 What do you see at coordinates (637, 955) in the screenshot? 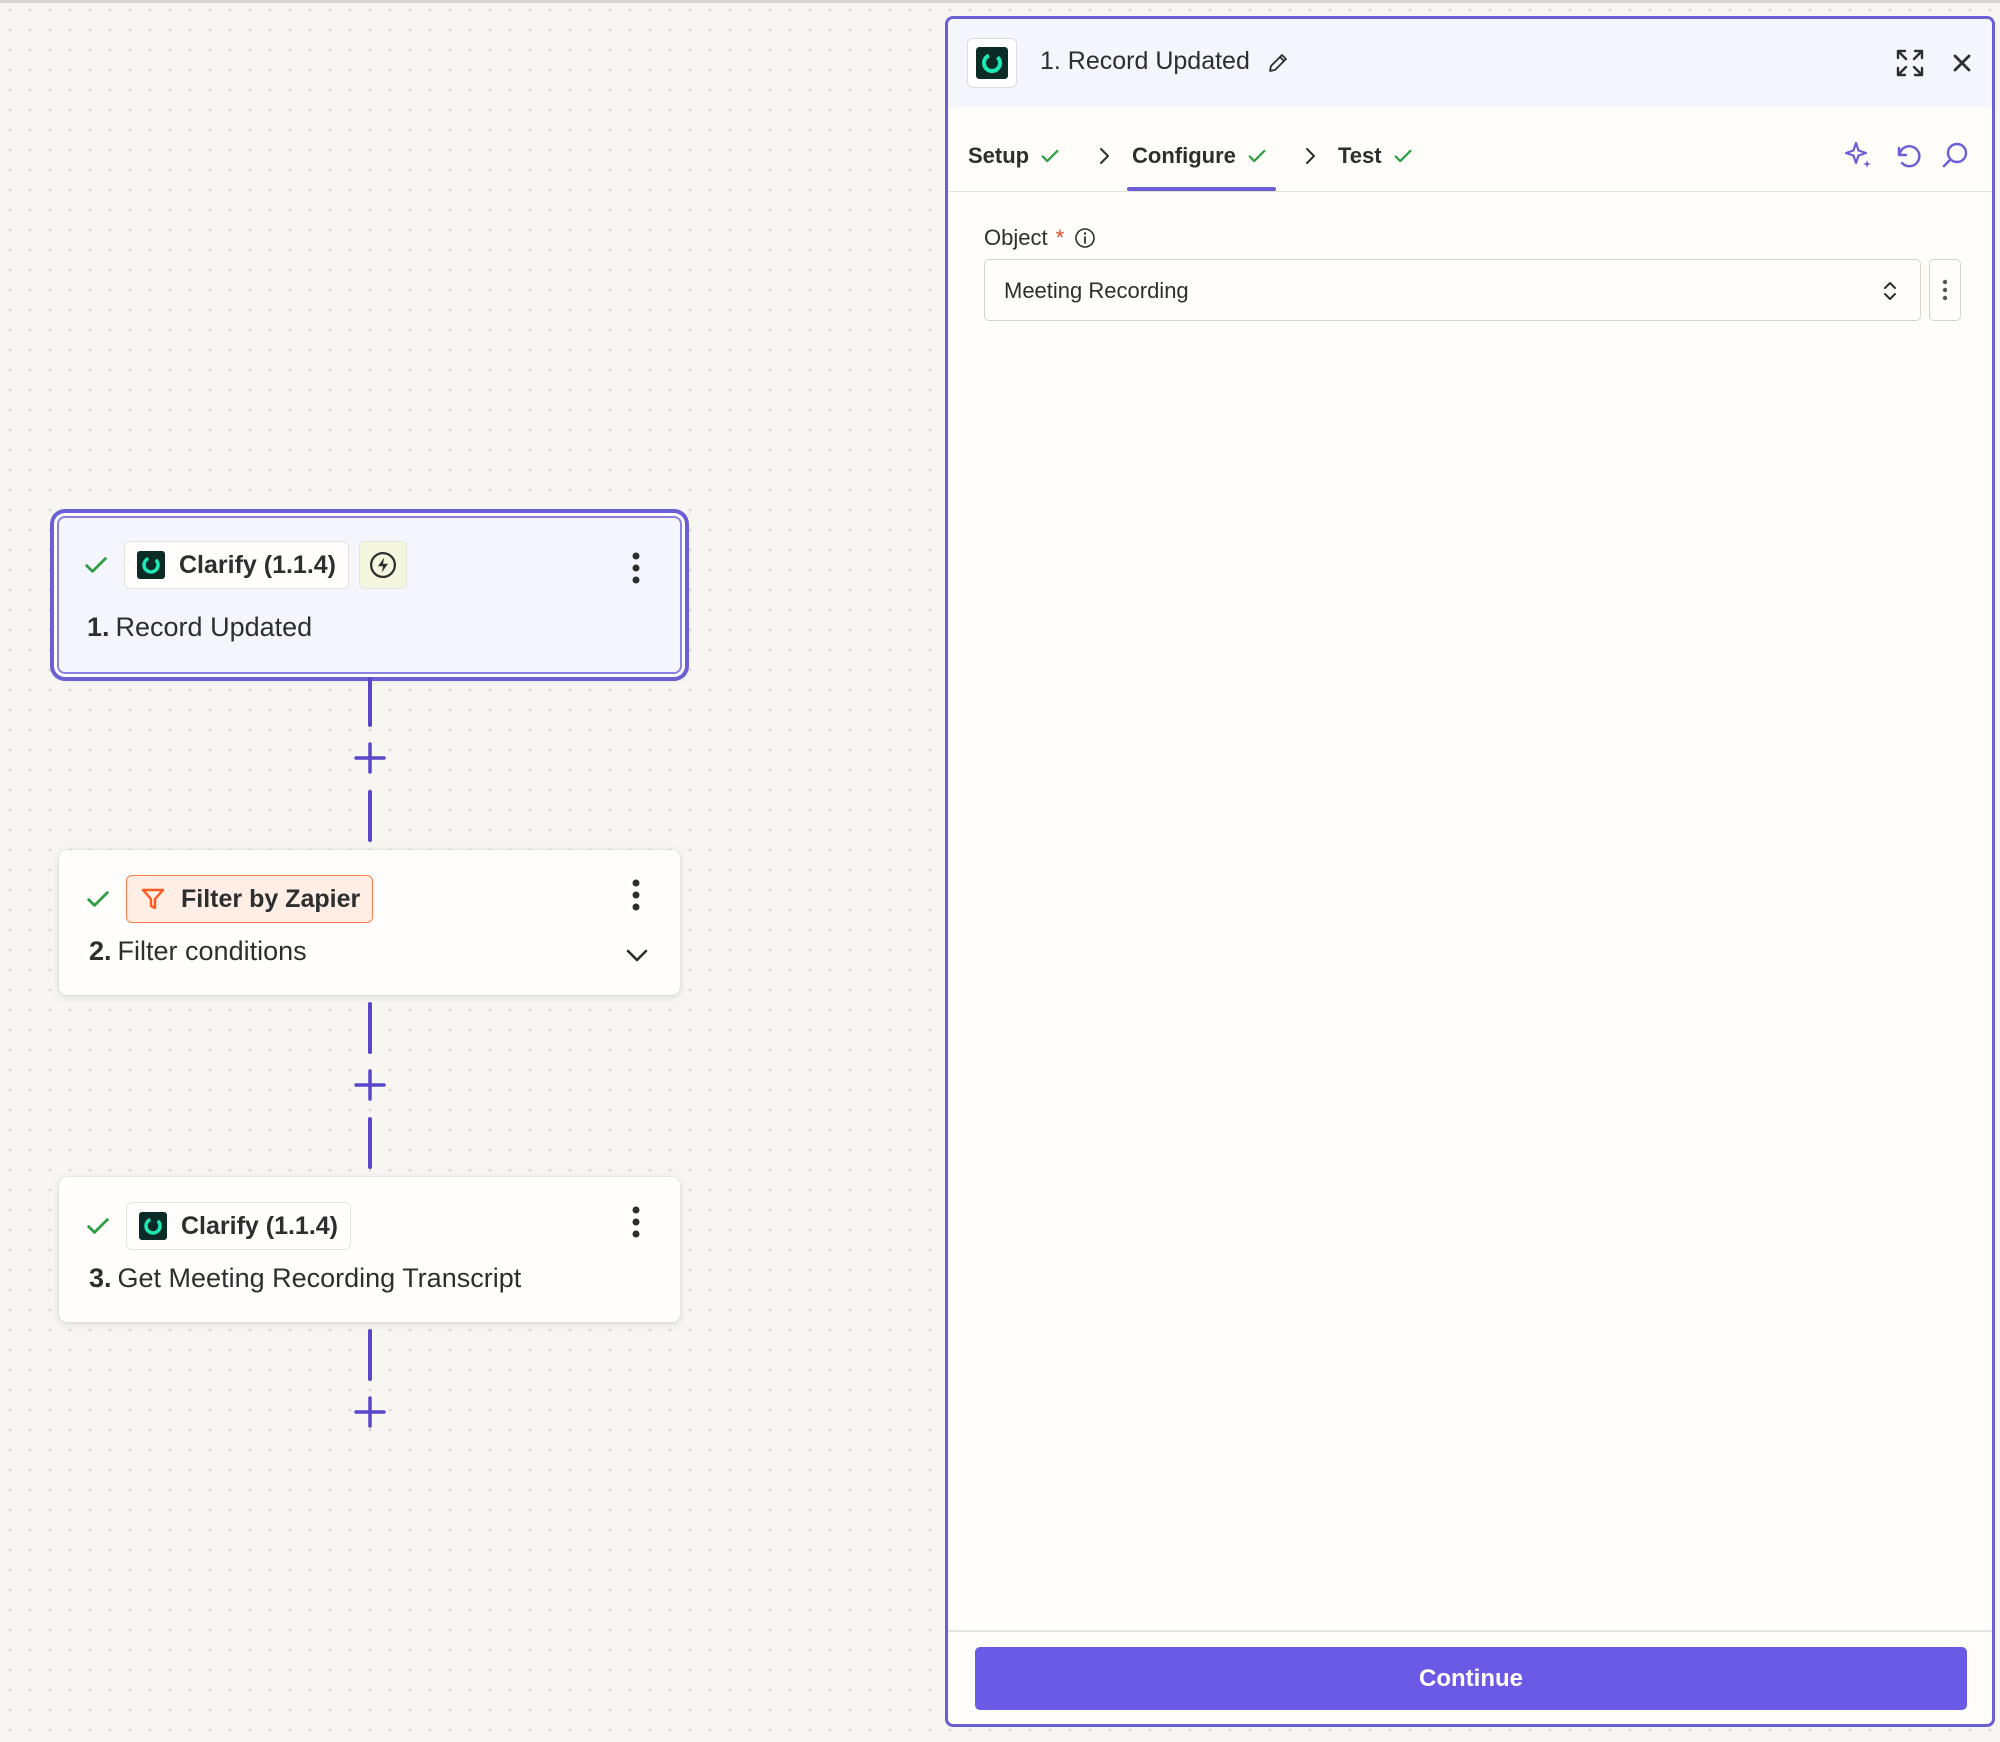
I see `chevron-down-icon` at bounding box center [637, 955].